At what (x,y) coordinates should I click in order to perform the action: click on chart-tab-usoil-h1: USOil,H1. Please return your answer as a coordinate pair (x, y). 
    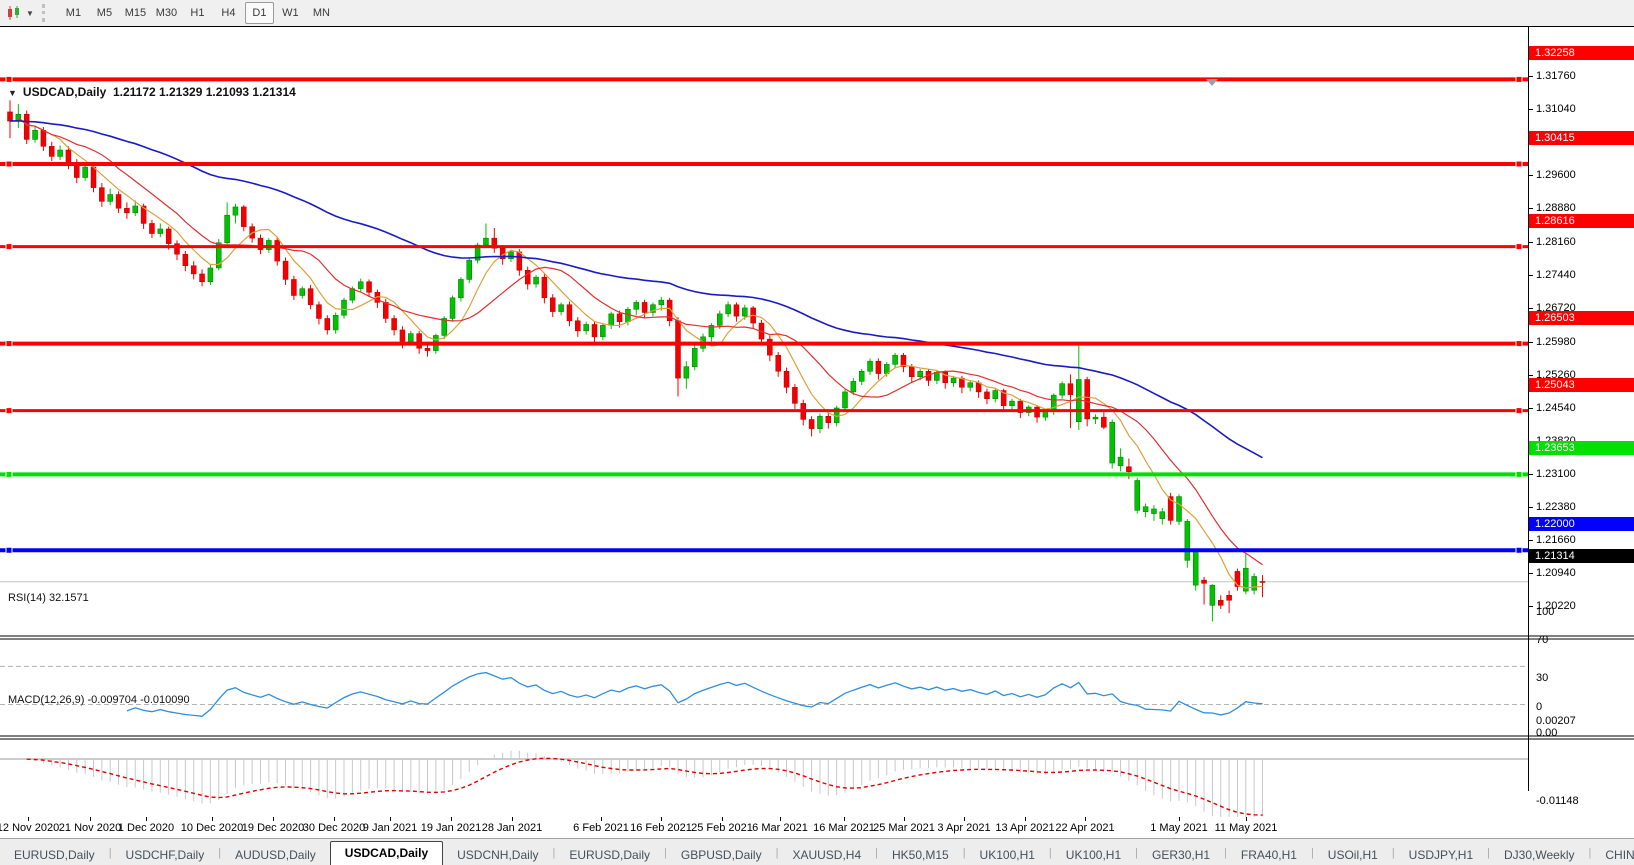
    Looking at the image, I should click on (1353, 855).